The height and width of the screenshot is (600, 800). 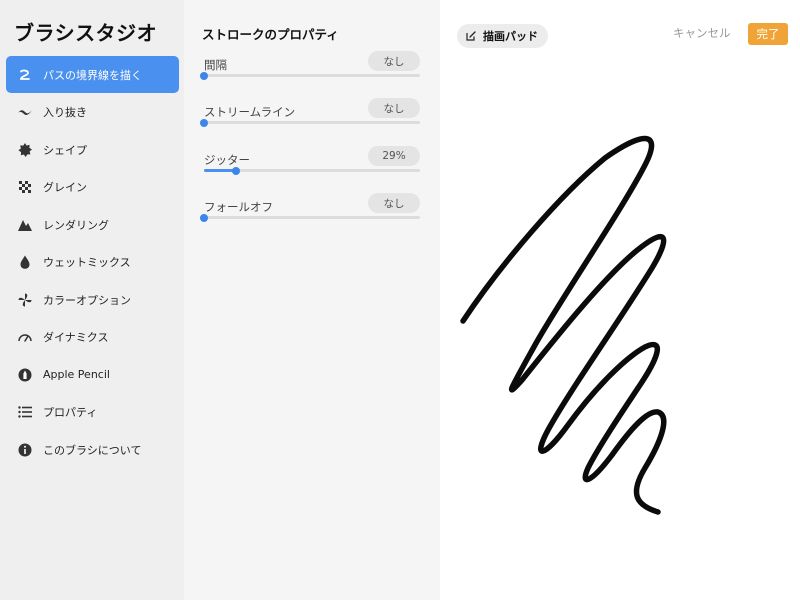 I want to click on sidebar-item-properties: プロパティ, so click(x=92, y=413).